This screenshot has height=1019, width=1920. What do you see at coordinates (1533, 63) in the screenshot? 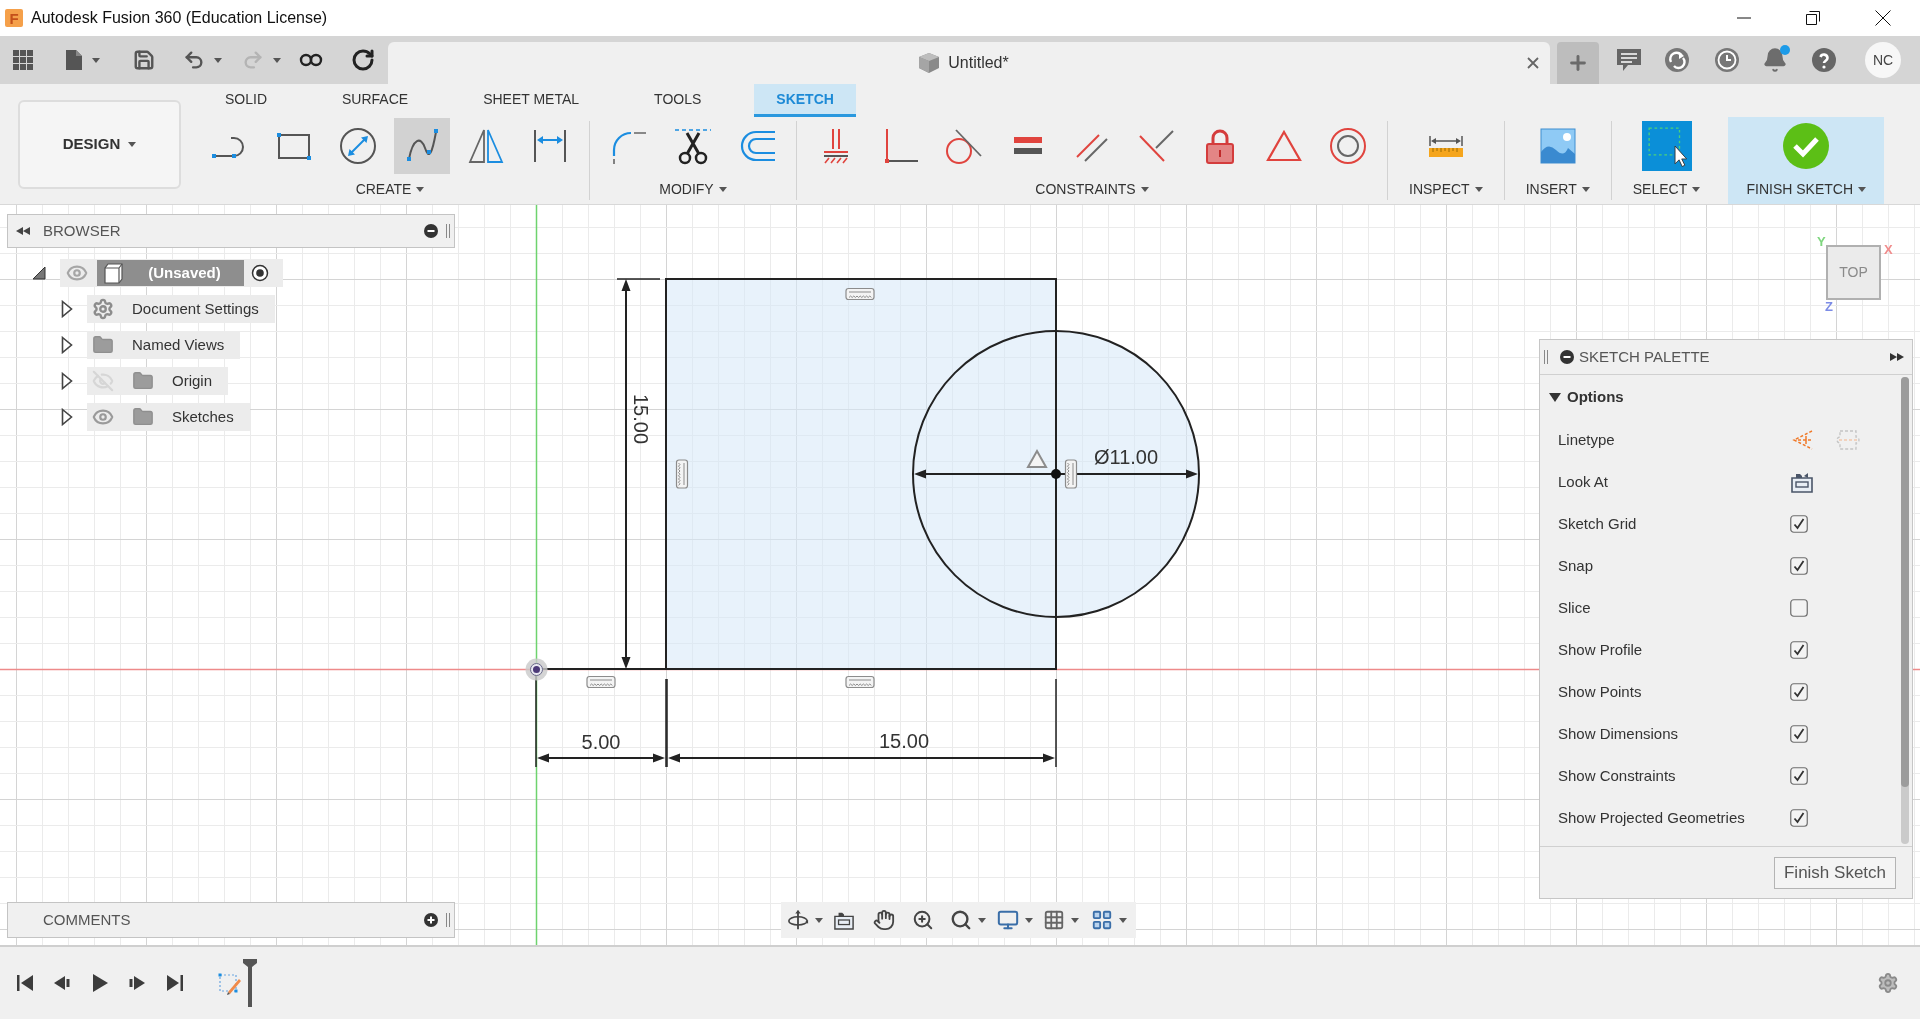
I see `close-tab-icon` at bounding box center [1533, 63].